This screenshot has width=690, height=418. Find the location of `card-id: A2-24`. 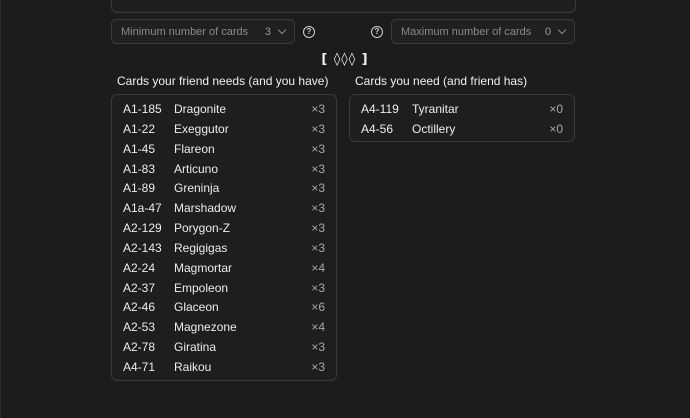

card-id: A2-24 is located at coordinates (139, 267).